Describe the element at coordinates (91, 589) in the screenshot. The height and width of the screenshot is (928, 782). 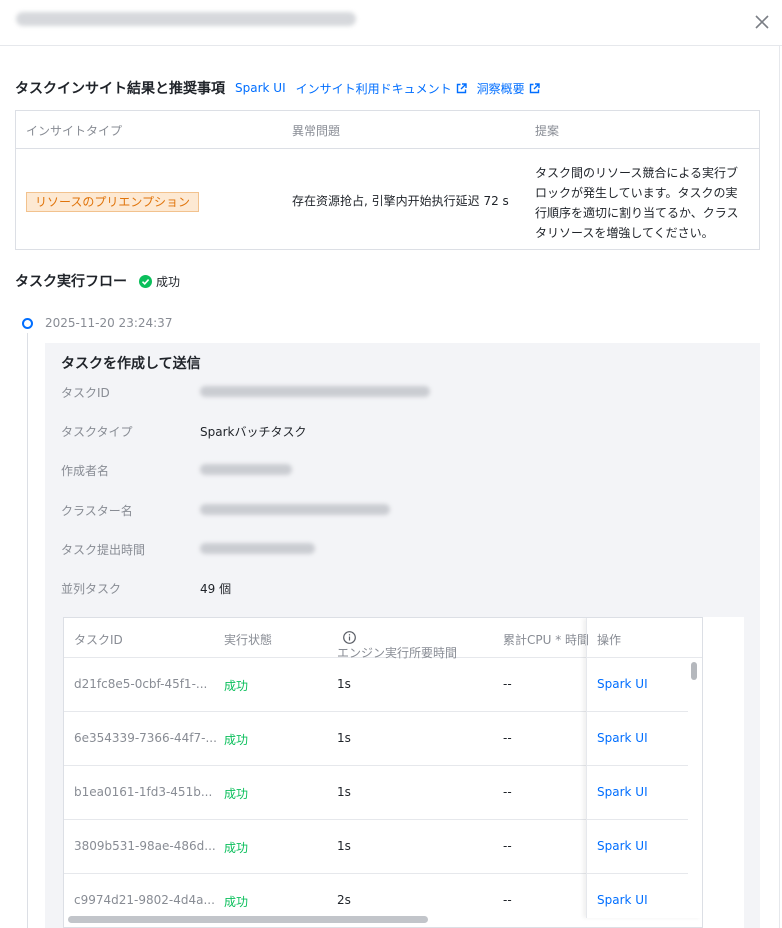
I see `parallel-tasks-label: 並列タスク` at that location.